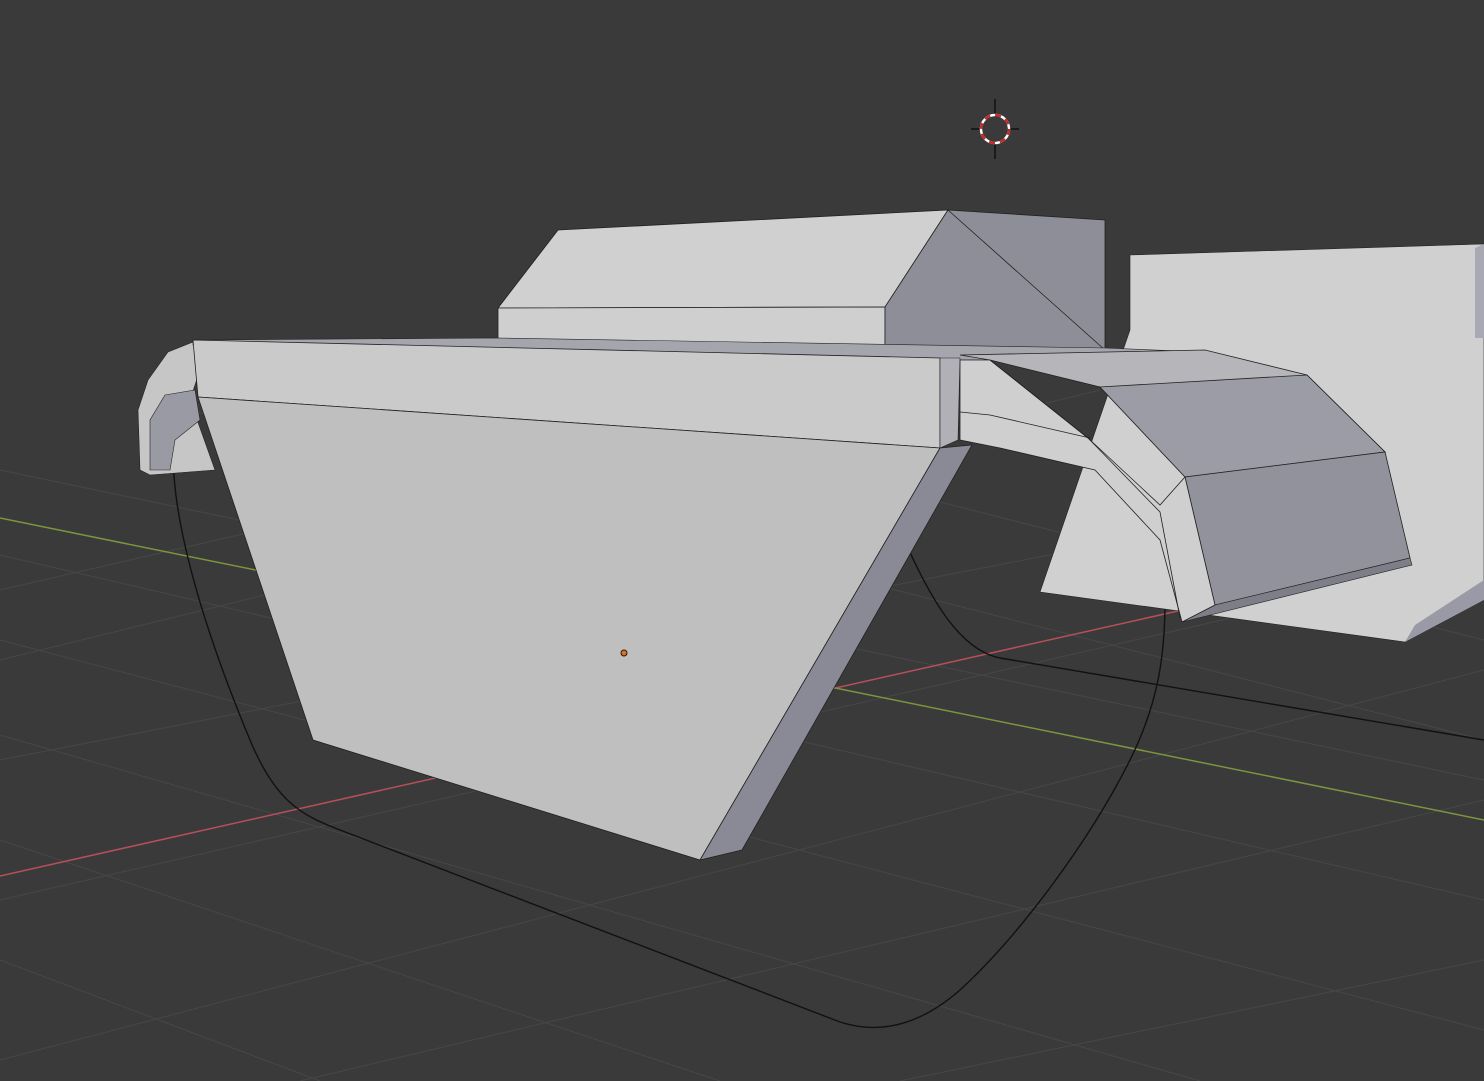  I want to click on object-origin-dot, so click(624, 653).